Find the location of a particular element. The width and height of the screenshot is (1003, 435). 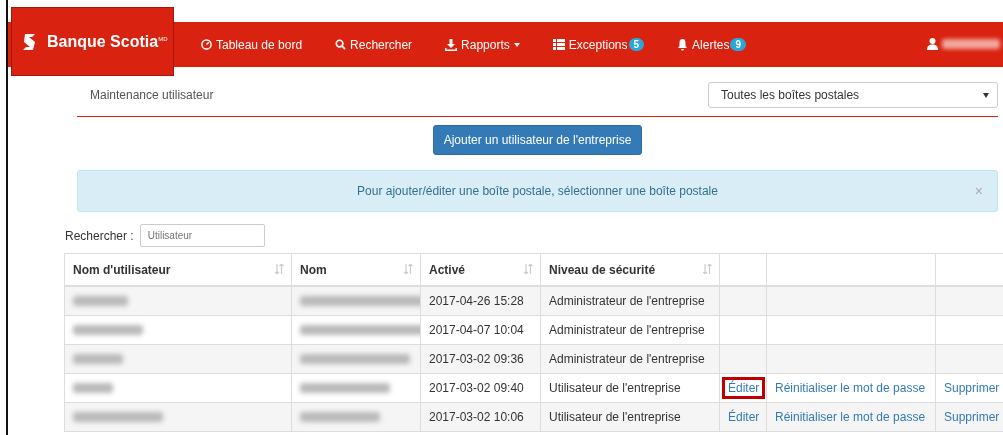

user-icon is located at coordinates (932, 44).